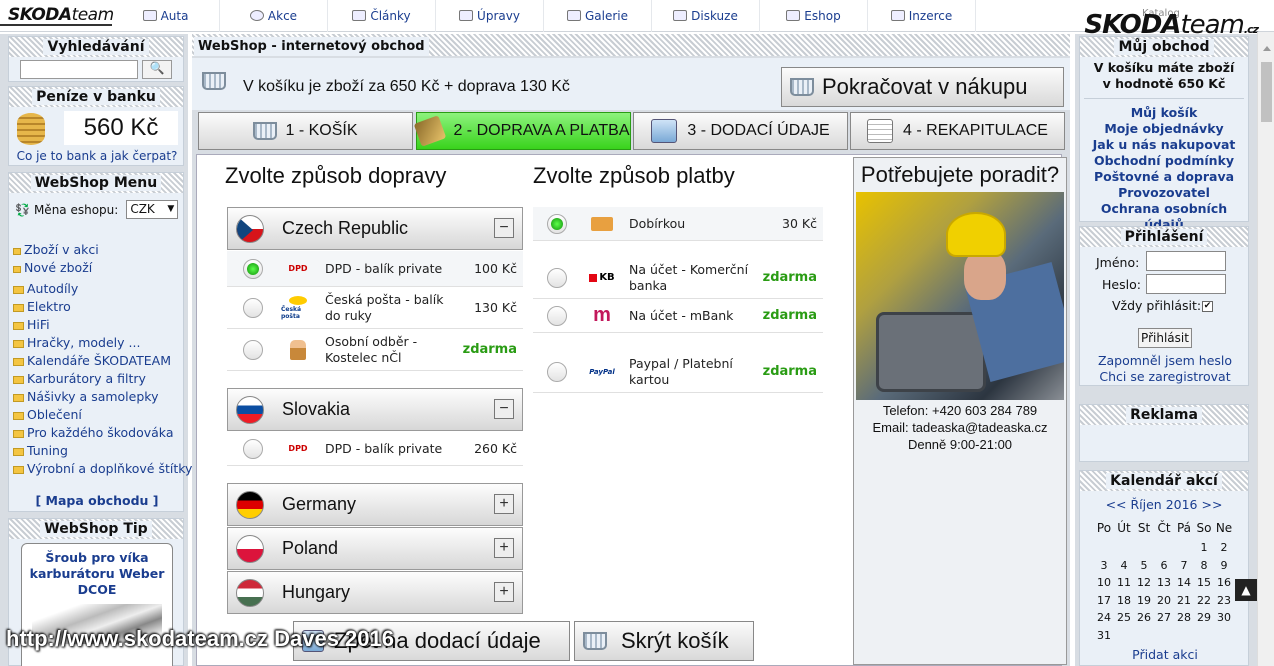 The width and height of the screenshot is (1274, 666). Describe the element at coordinates (1144, 617) in the screenshot. I see `calendar-day: 26` at that location.